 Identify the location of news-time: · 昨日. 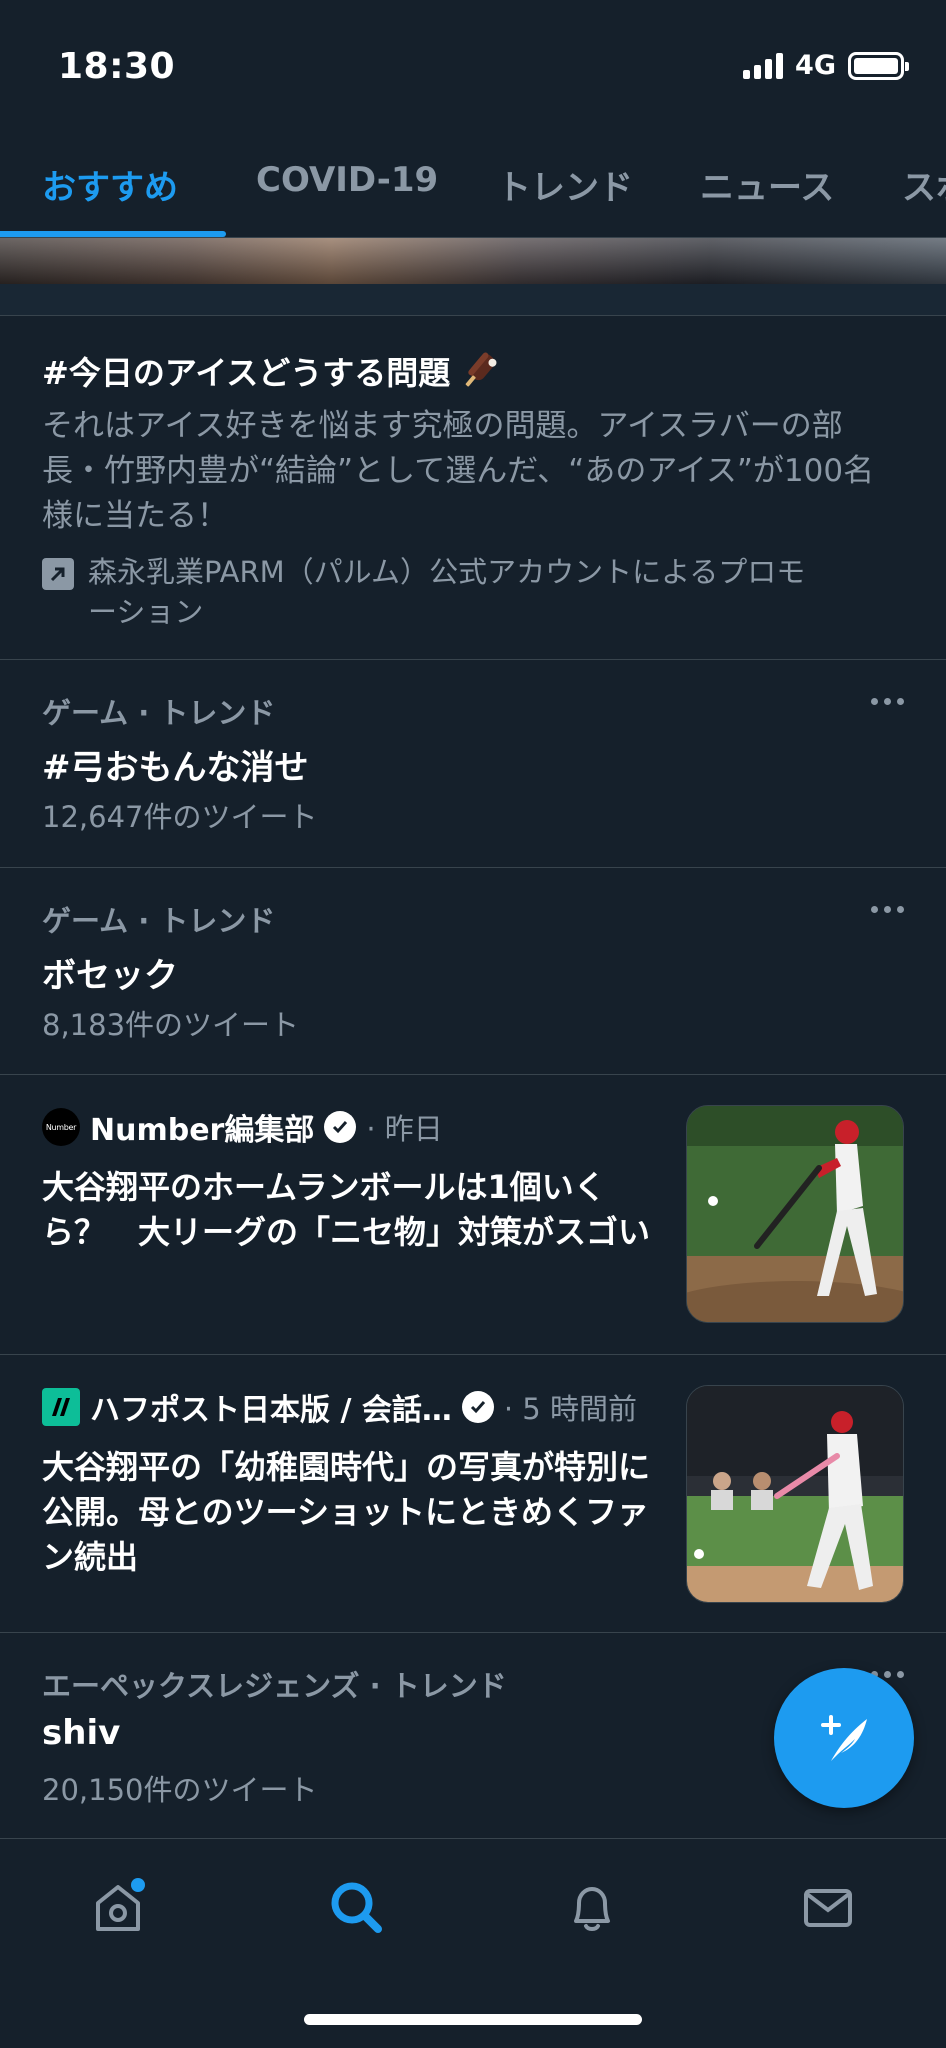
(404, 1129).